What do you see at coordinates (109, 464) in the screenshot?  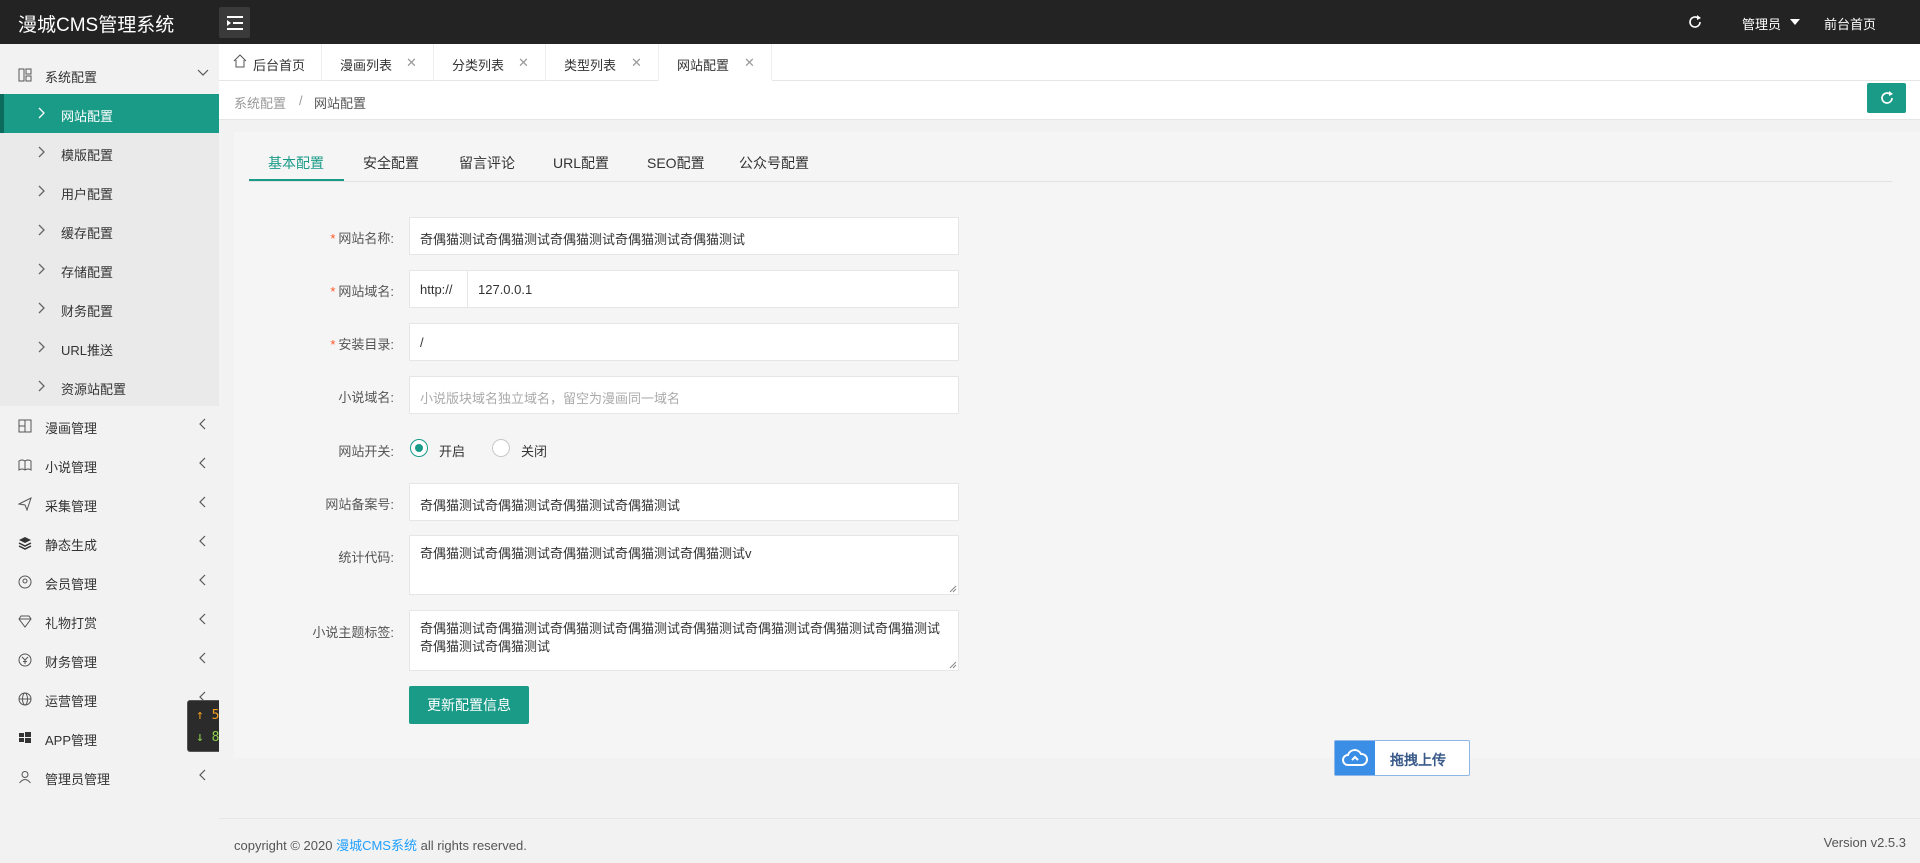 I see `sidebar-group-novel: 小说管理` at bounding box center [109, 464].